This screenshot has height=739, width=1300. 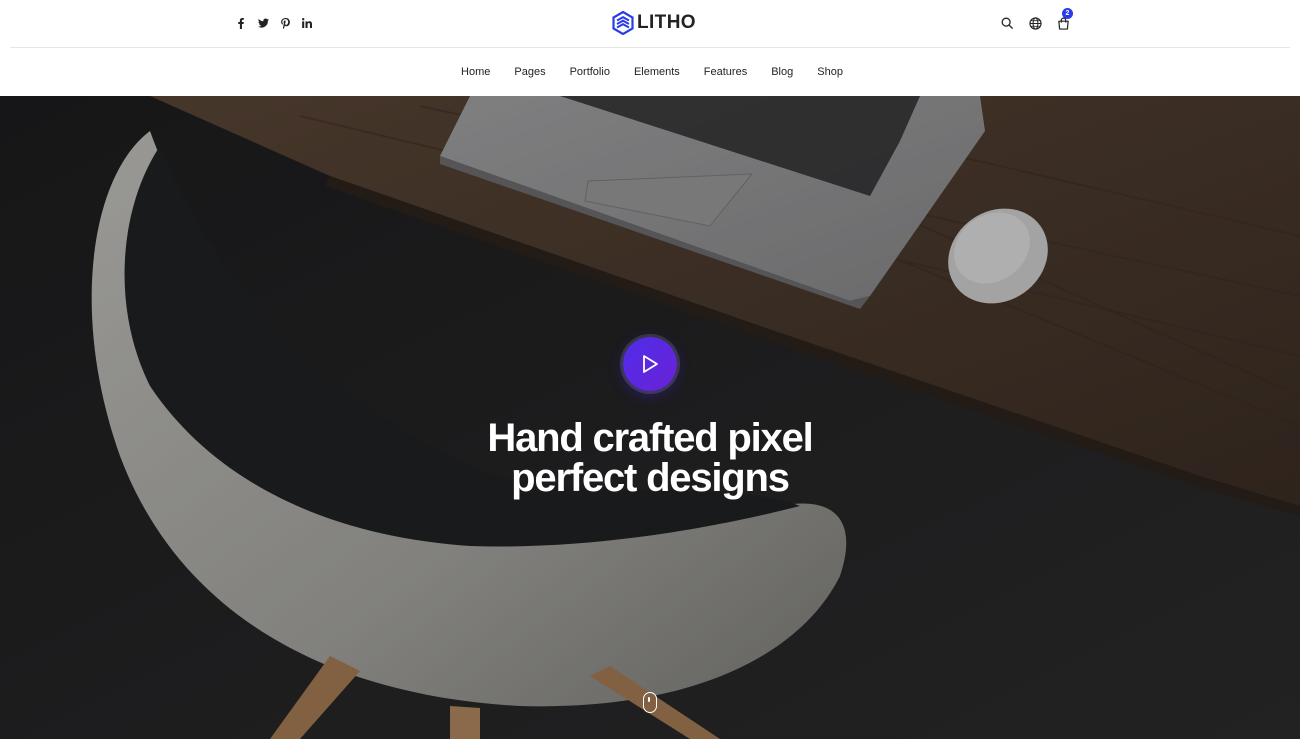 What do you see at coordinates (590, 72) in the screenshot?
I see `nav-item-portfolio: Portfolio` at bounding box center [590, 72].